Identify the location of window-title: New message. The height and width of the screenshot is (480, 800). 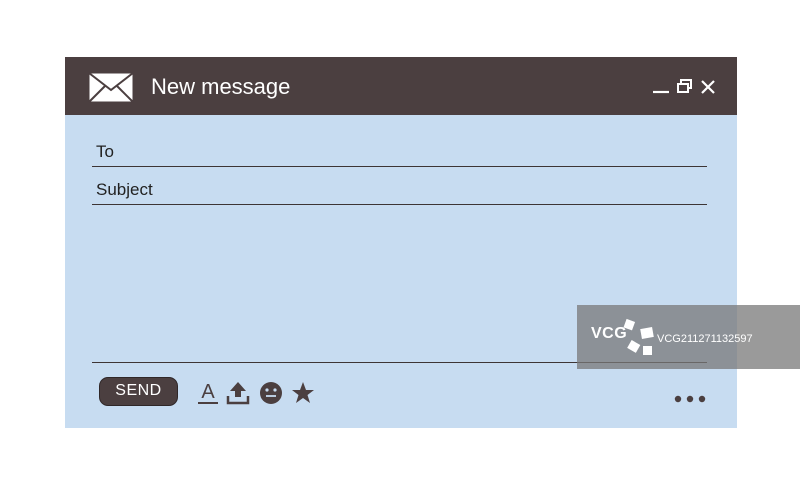
(221, 86).